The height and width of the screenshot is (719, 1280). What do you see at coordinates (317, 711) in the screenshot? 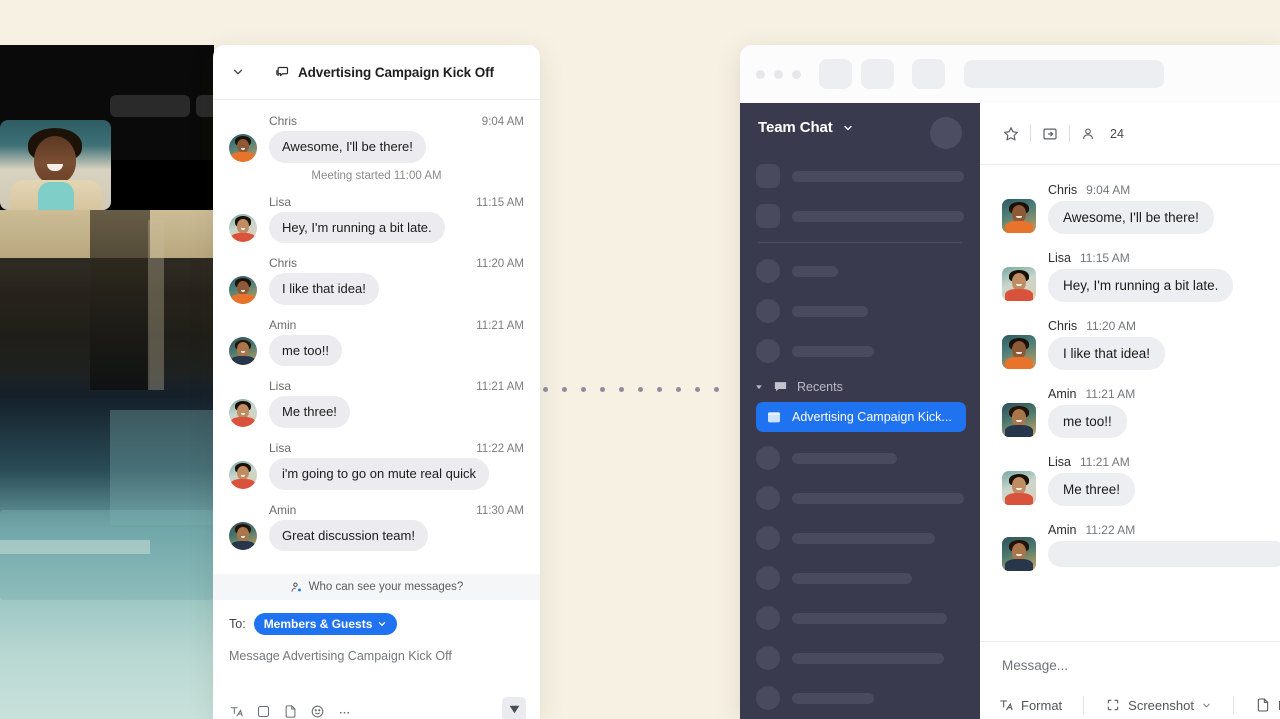
I see `emoji-icon` at bounding box center [317, 711].